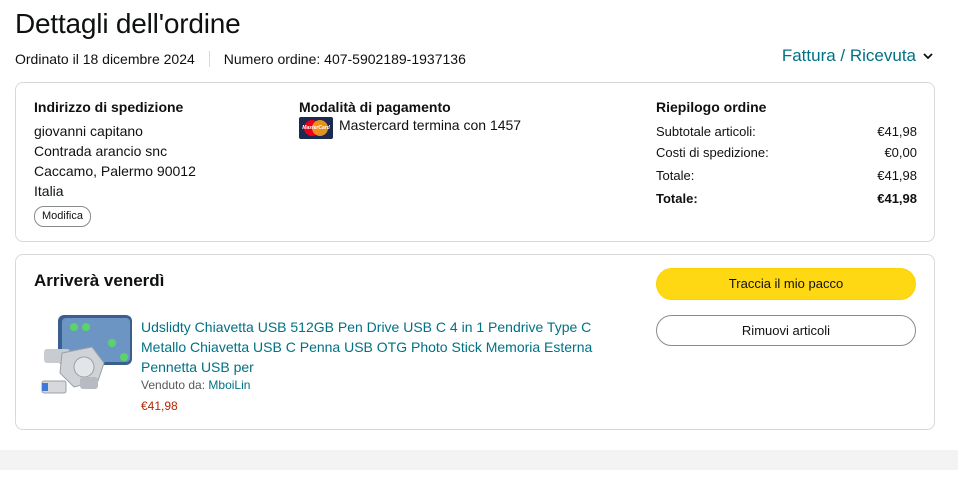 The height and width of the screenshot is (490, 958). I want to click on chevron-down-icon, so click(928, 56).